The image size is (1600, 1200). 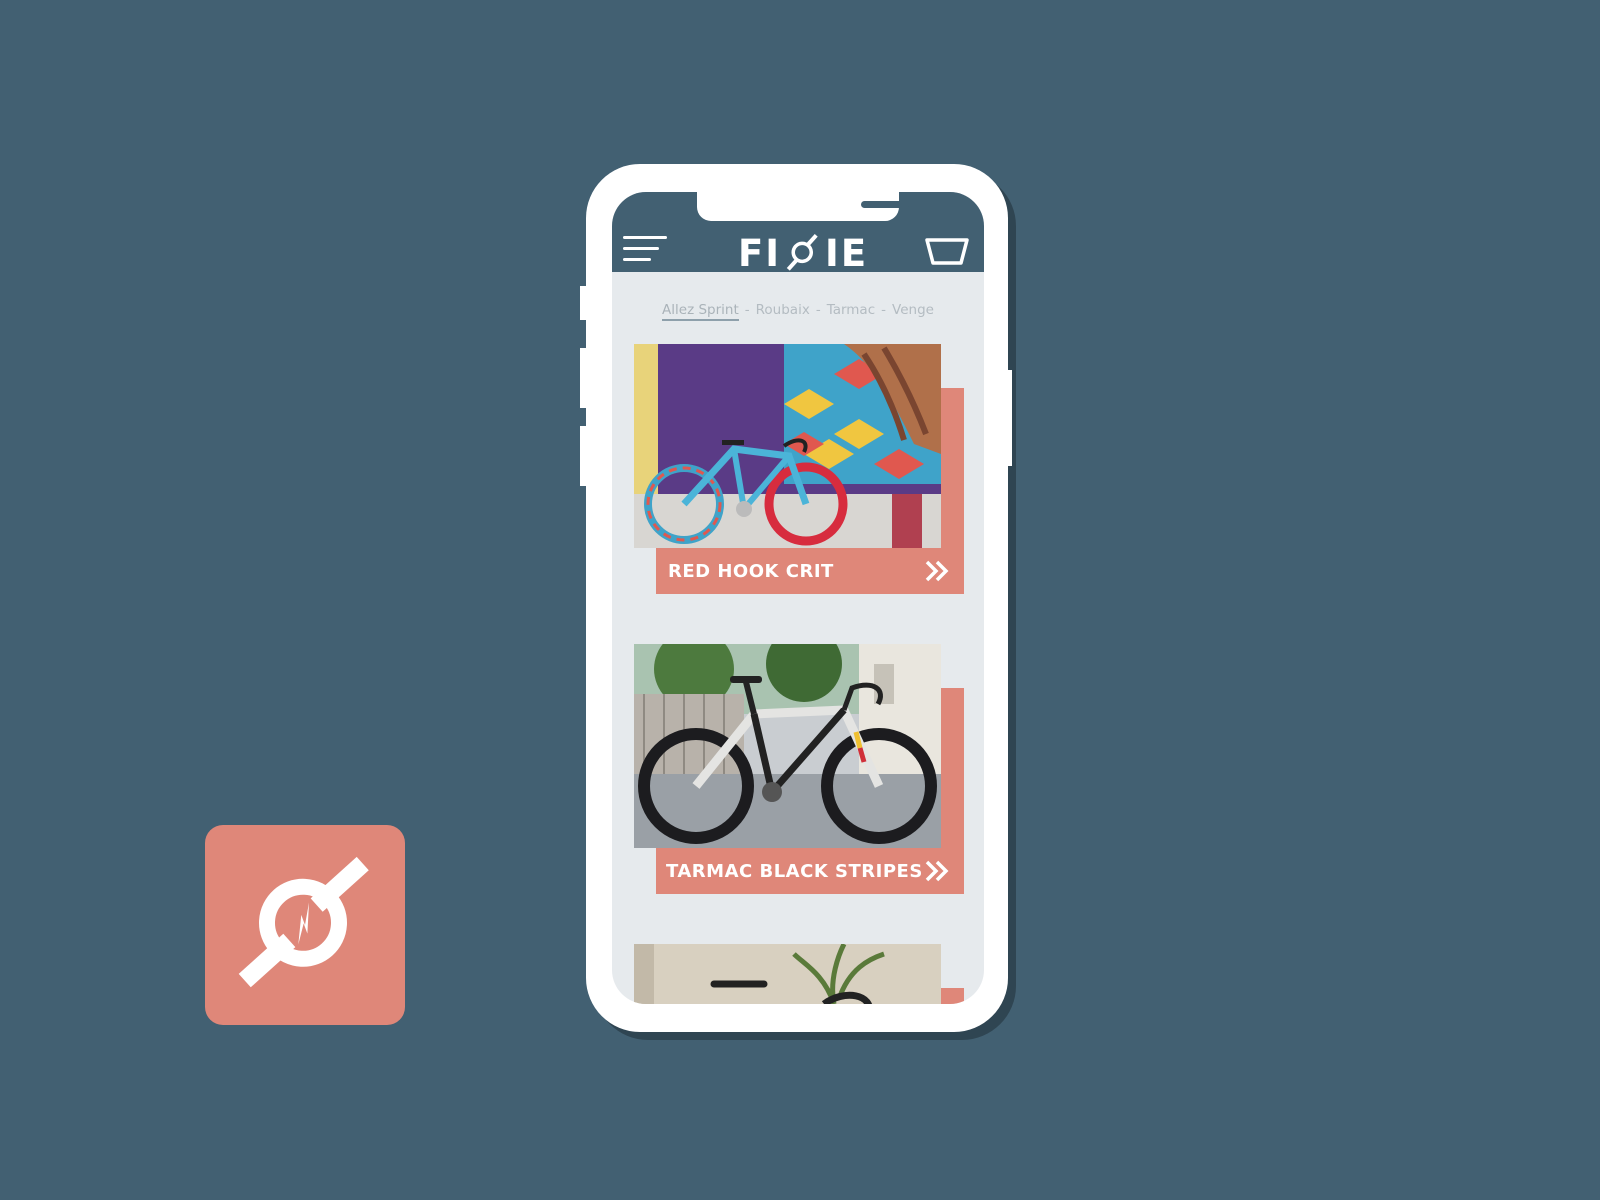 What do you see at coordinates (783, 310) in the screenshot?
I see `tab-roubaix: Roubaix` at bounding box center [783, 310].